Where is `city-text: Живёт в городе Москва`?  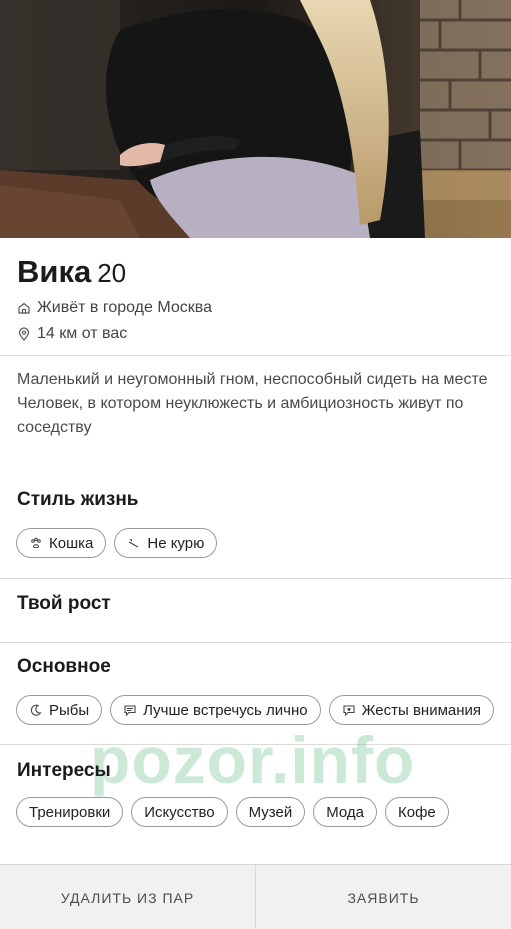
city-text: Живёт в городе Москва is located at coordinates (124, 307).